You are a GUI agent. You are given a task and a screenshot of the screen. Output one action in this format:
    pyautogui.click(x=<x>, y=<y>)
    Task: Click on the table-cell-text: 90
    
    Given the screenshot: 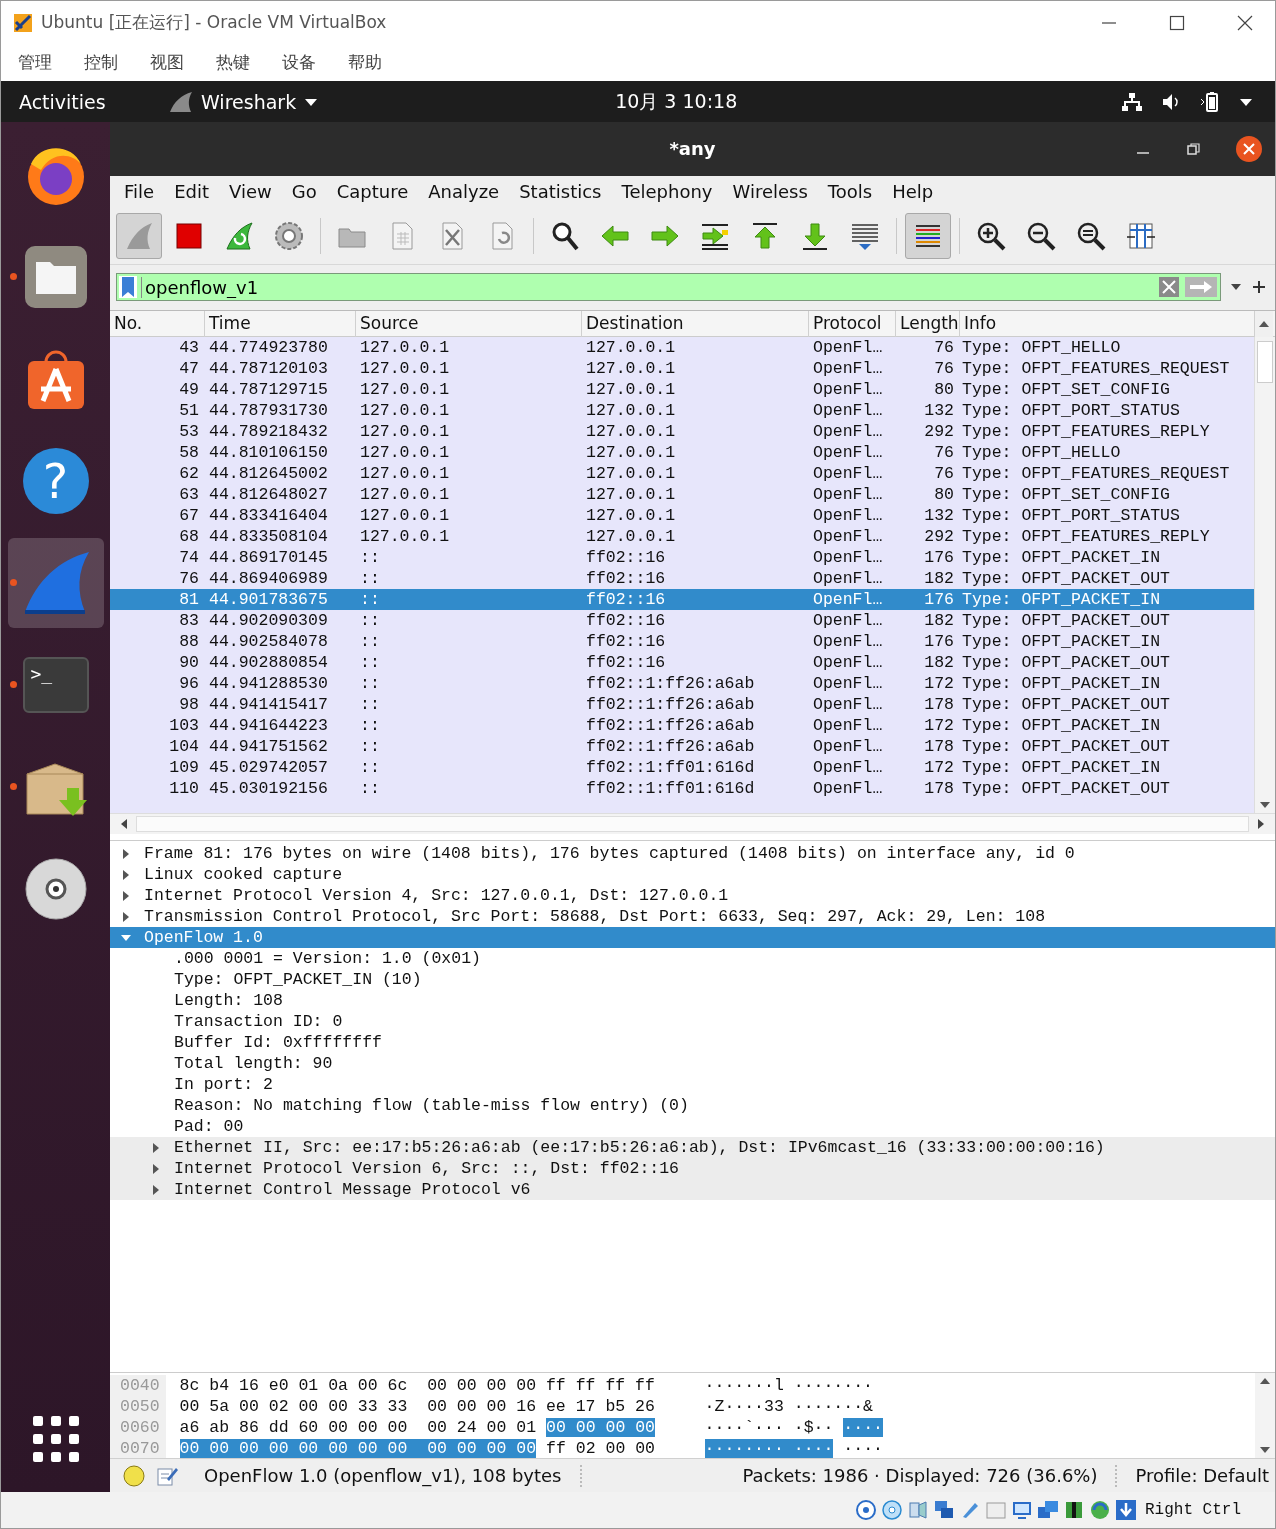 What is the action you would take?
    pyautogui.click(x=189, y=662)
    